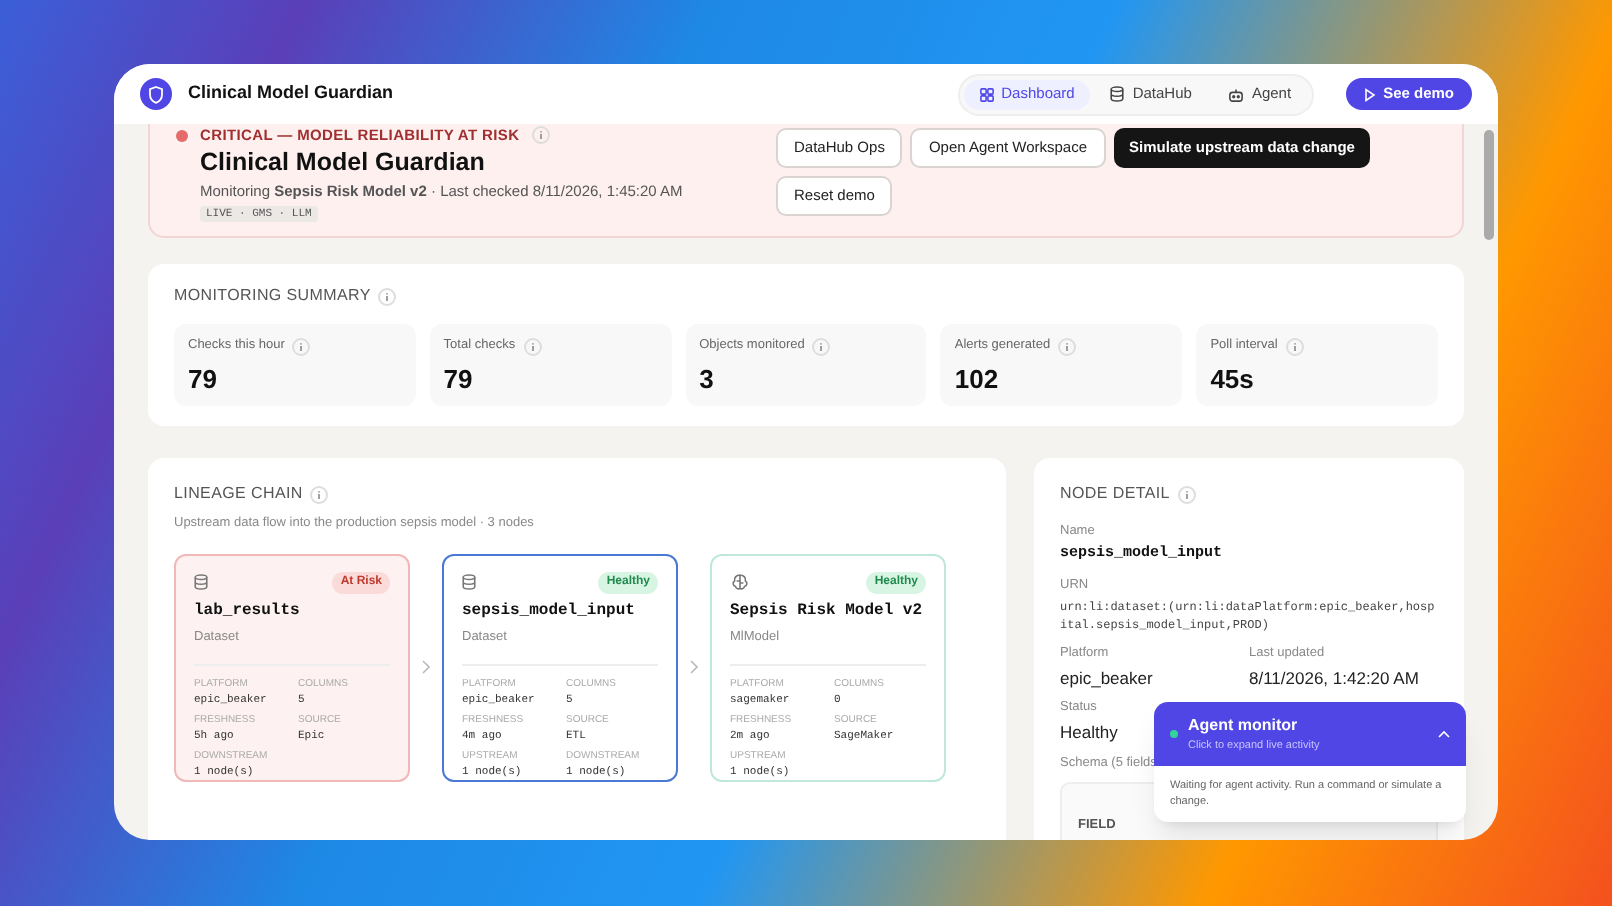  I want to click on node-name: Sepsis Risk Model v2, so click(827, 611).